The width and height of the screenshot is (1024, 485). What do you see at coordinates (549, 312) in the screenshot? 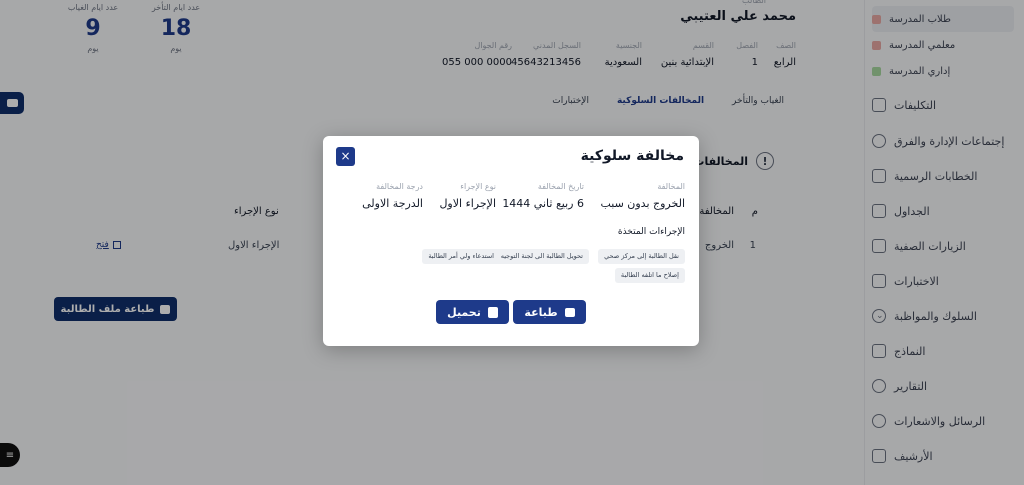
I see `print-button: طباعة` at bounding box center [549, 312].